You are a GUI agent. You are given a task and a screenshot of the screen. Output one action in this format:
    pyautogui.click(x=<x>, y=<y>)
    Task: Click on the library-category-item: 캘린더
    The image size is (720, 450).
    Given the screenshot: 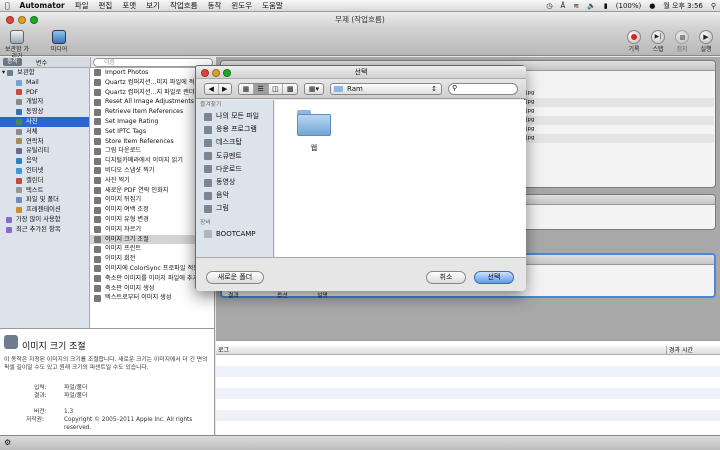 What is the action you would take?
    pyautogui.click(x=44, y=181)
    